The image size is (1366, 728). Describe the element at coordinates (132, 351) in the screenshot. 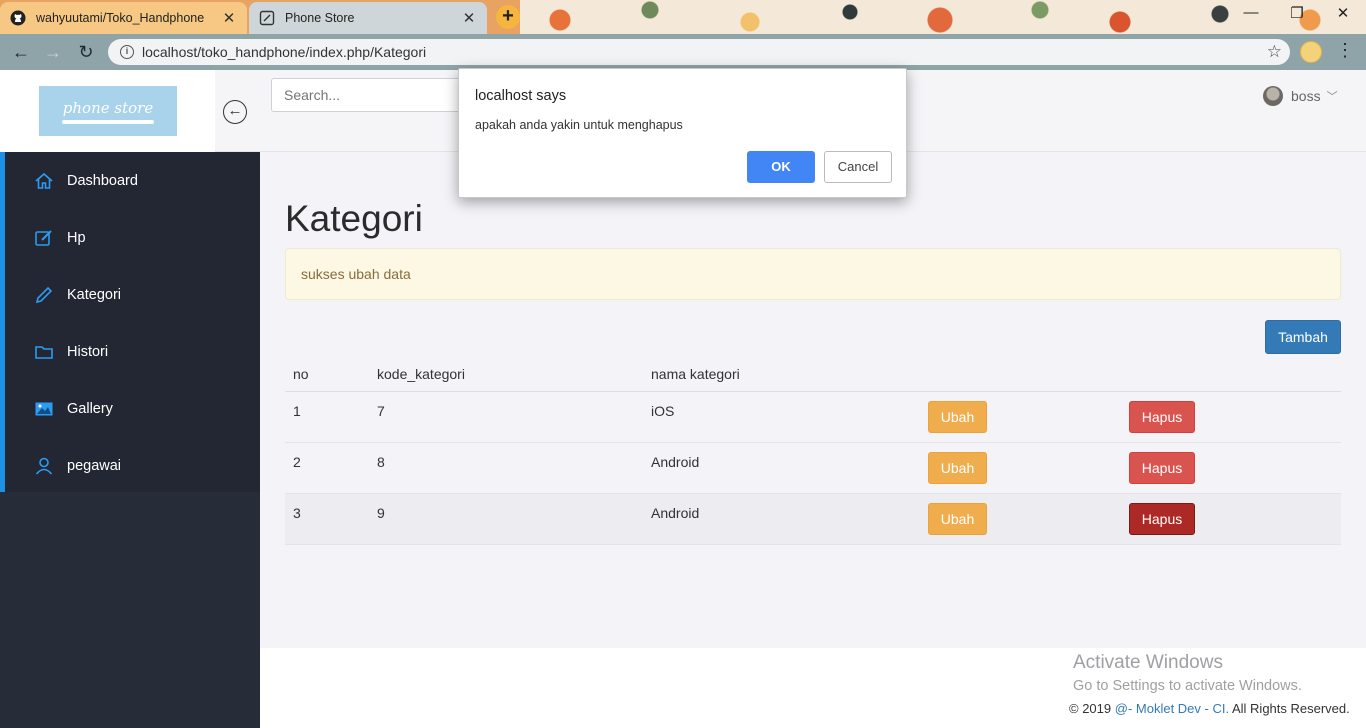

I see `sidebar-item-histori: Histori` at that location.